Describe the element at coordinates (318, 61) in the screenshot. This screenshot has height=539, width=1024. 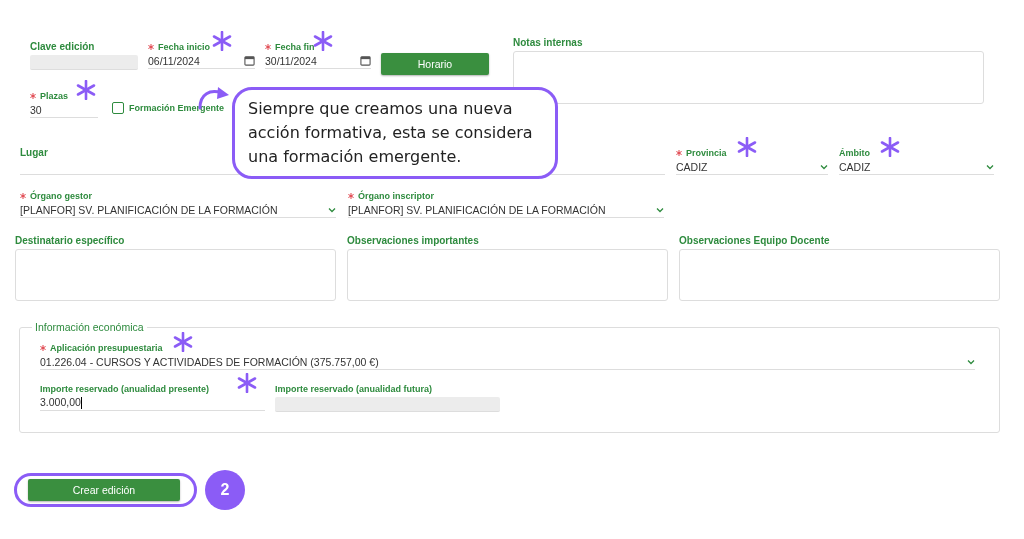
I see `date-field: 30/11/2024` at that location.